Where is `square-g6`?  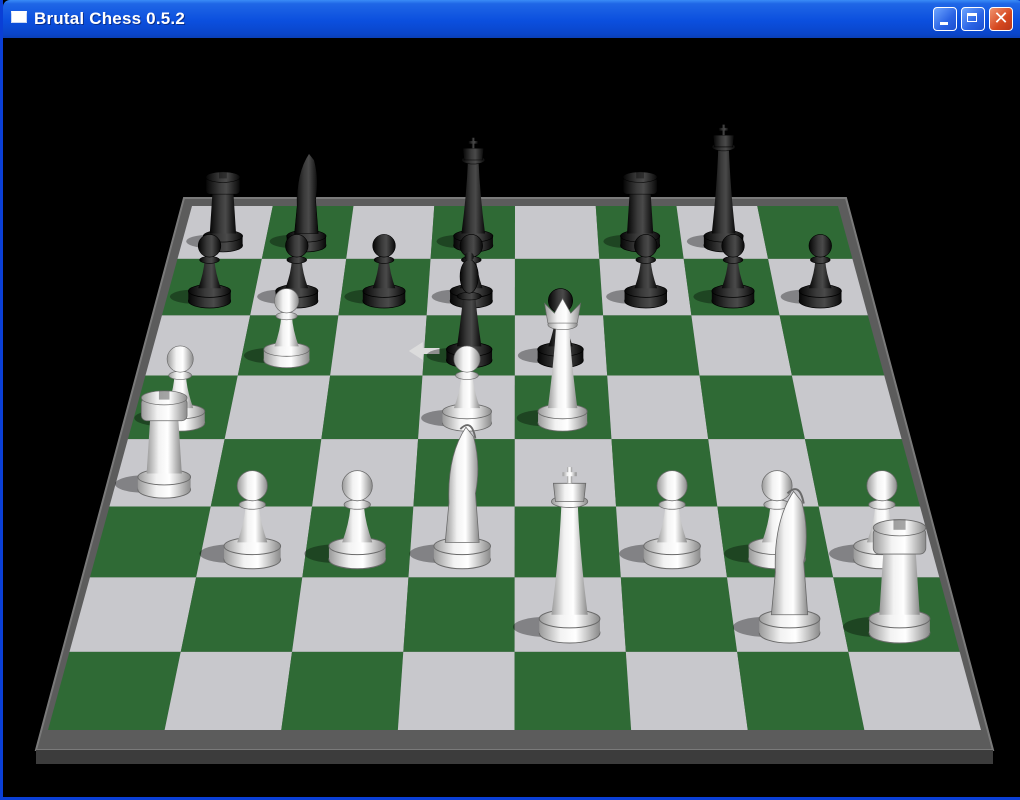 square-g6 is located at coordinates (741, 345).